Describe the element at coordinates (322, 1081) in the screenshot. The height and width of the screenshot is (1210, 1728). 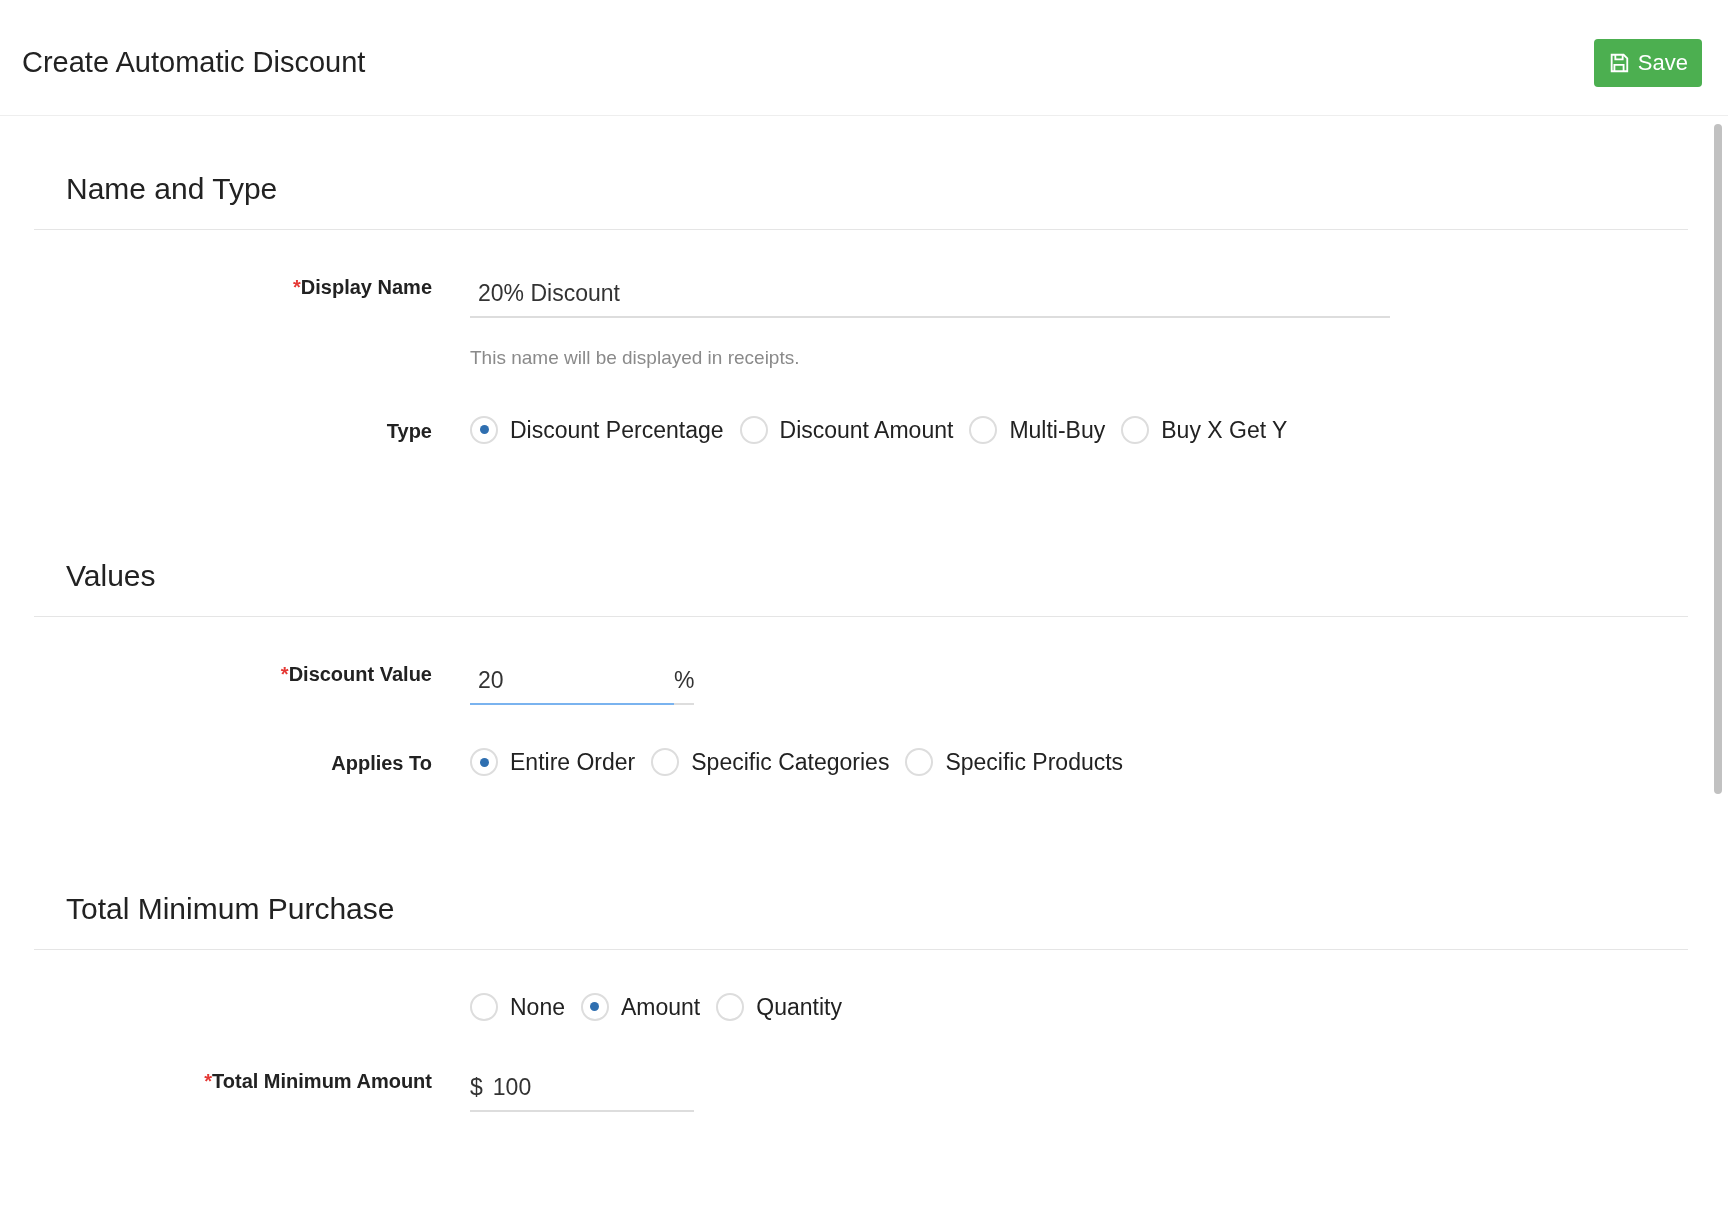
I see `field-label: Total Minimum Amount` at that location.